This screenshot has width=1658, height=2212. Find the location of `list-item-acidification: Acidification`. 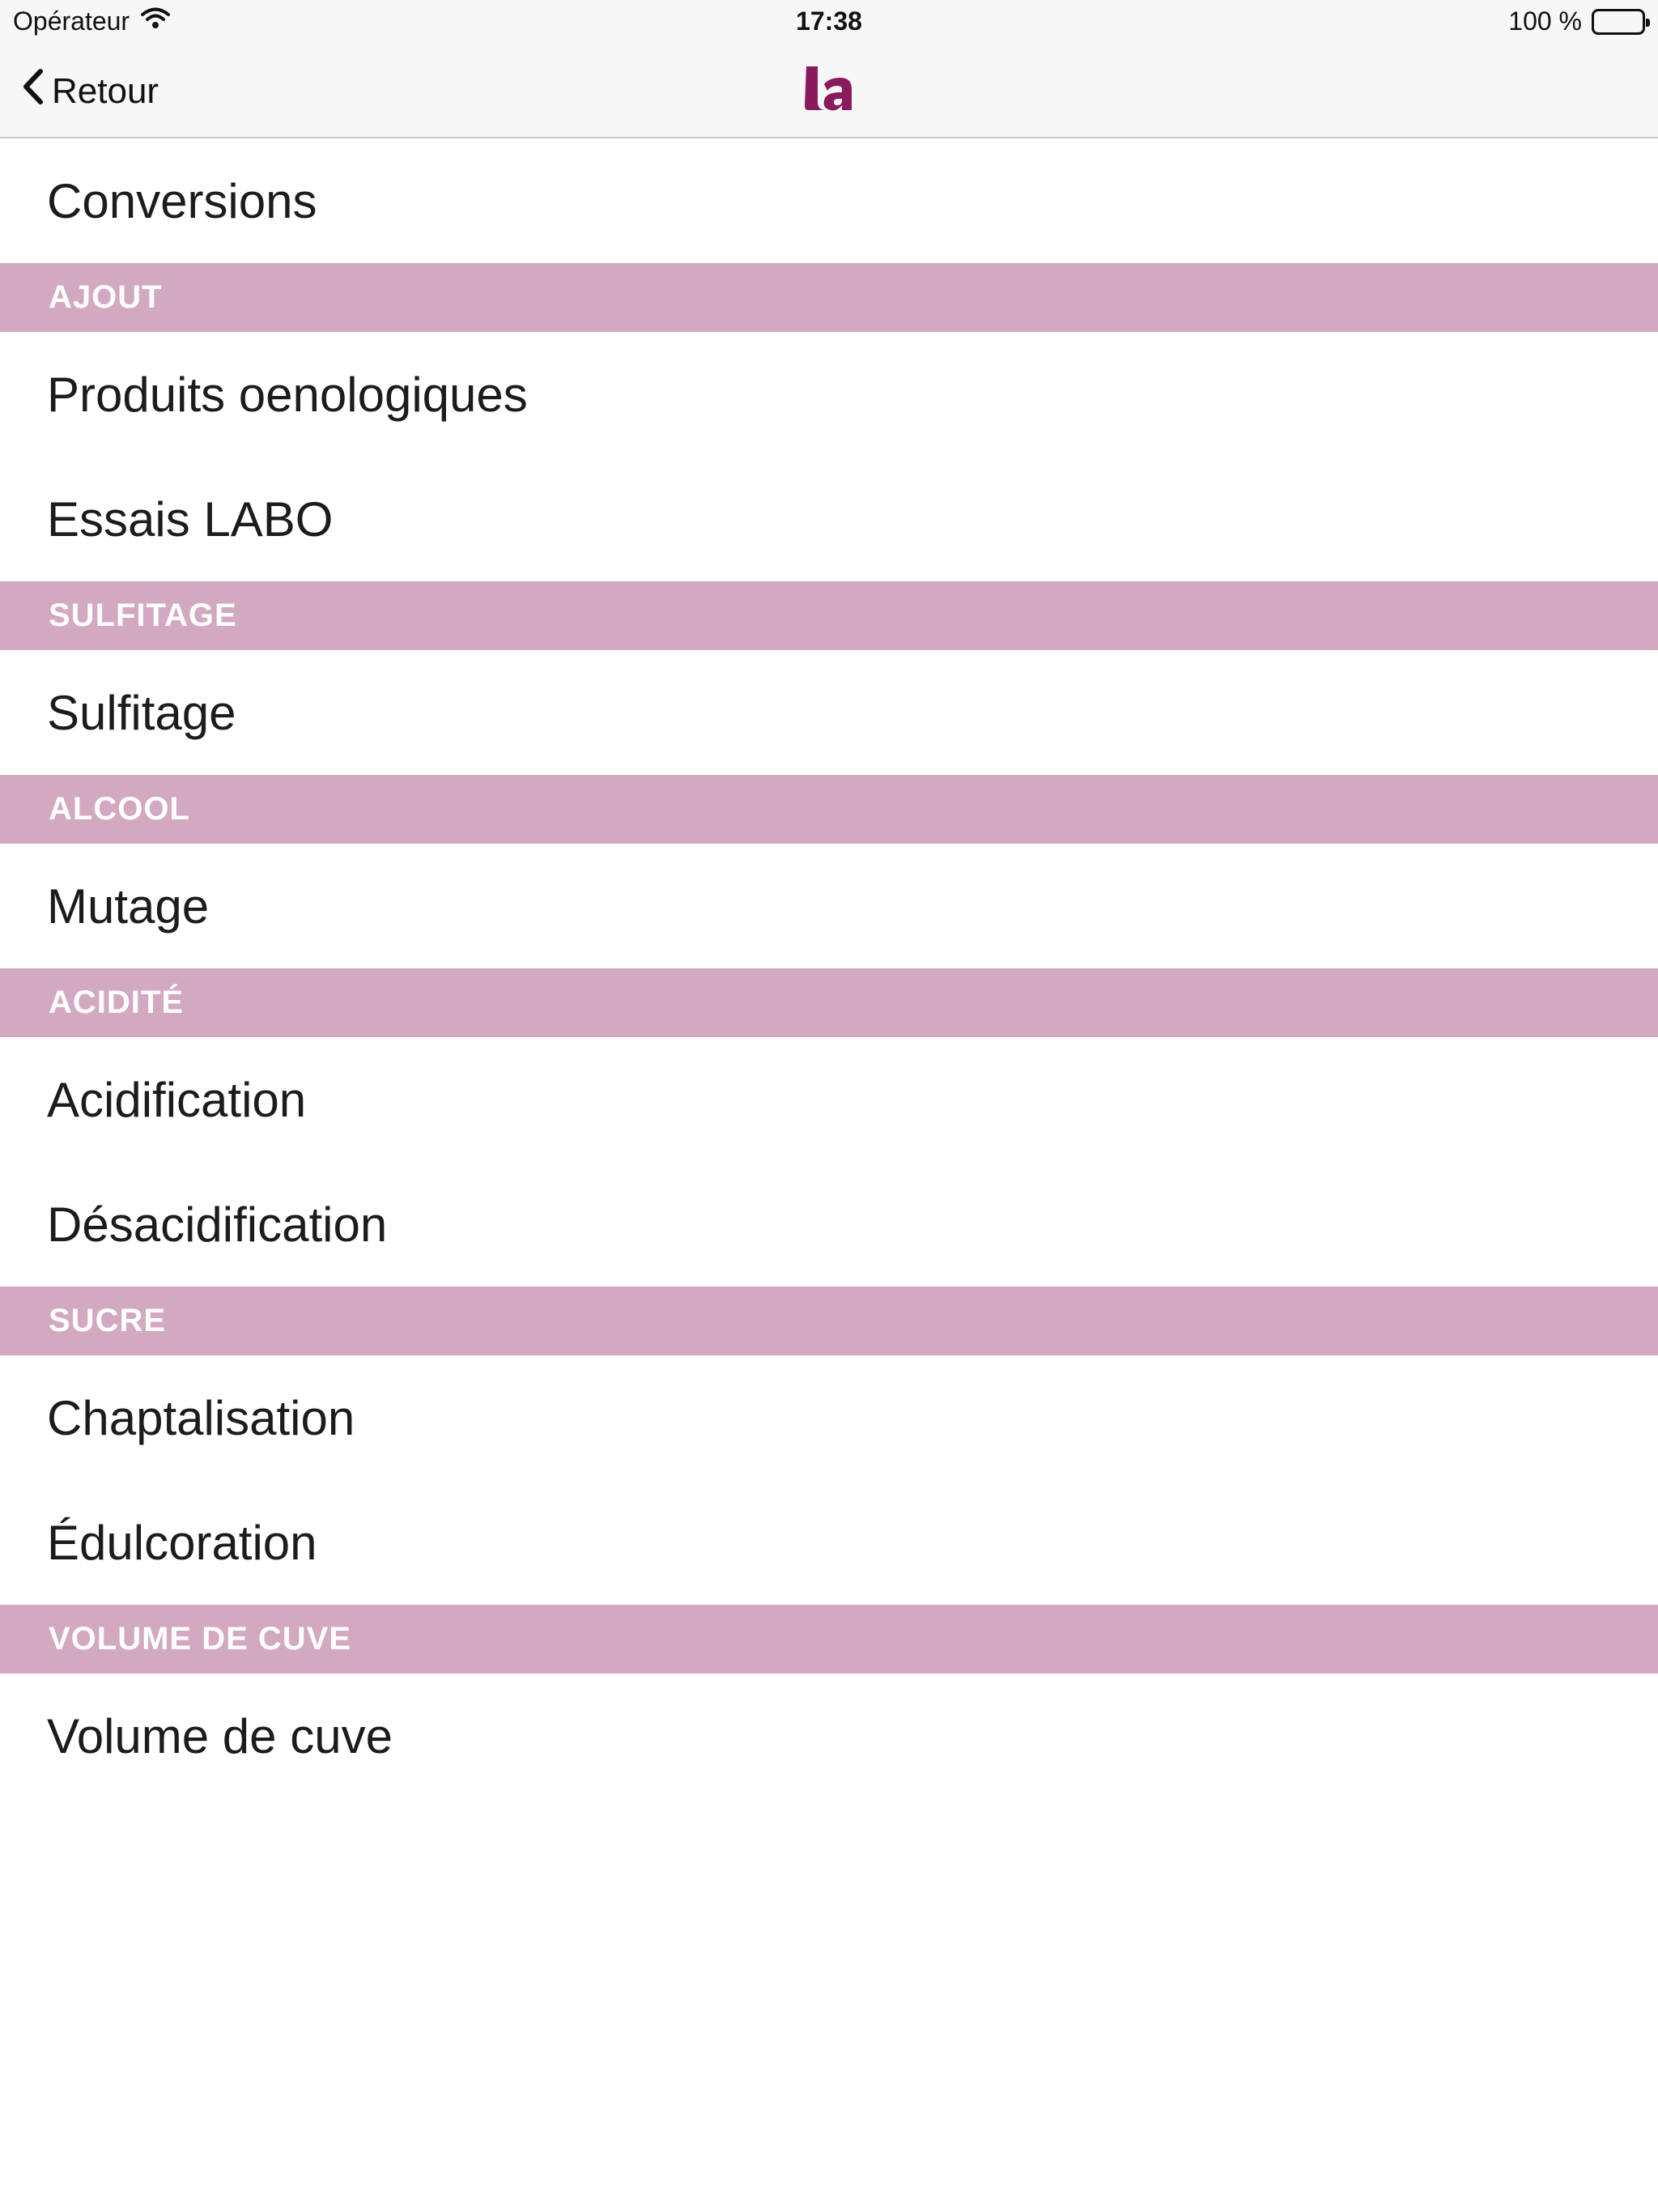

list-item-acidification: Acidification is located at coordinates (829, 1099).